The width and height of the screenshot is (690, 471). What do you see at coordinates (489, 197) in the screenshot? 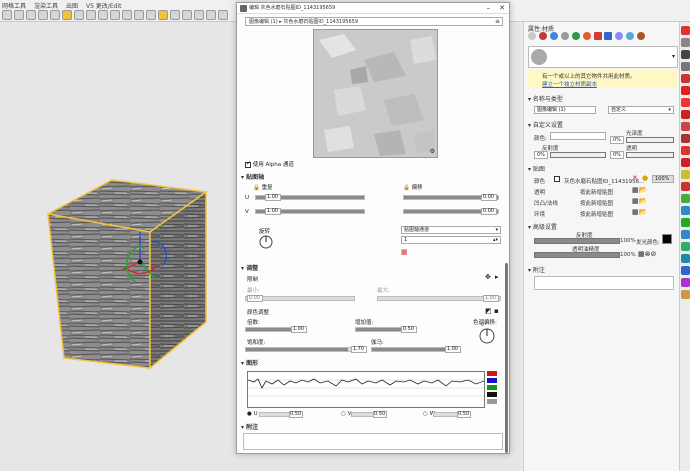
I see `offset-u-value: 0.00` at bounding box center [489, 197].